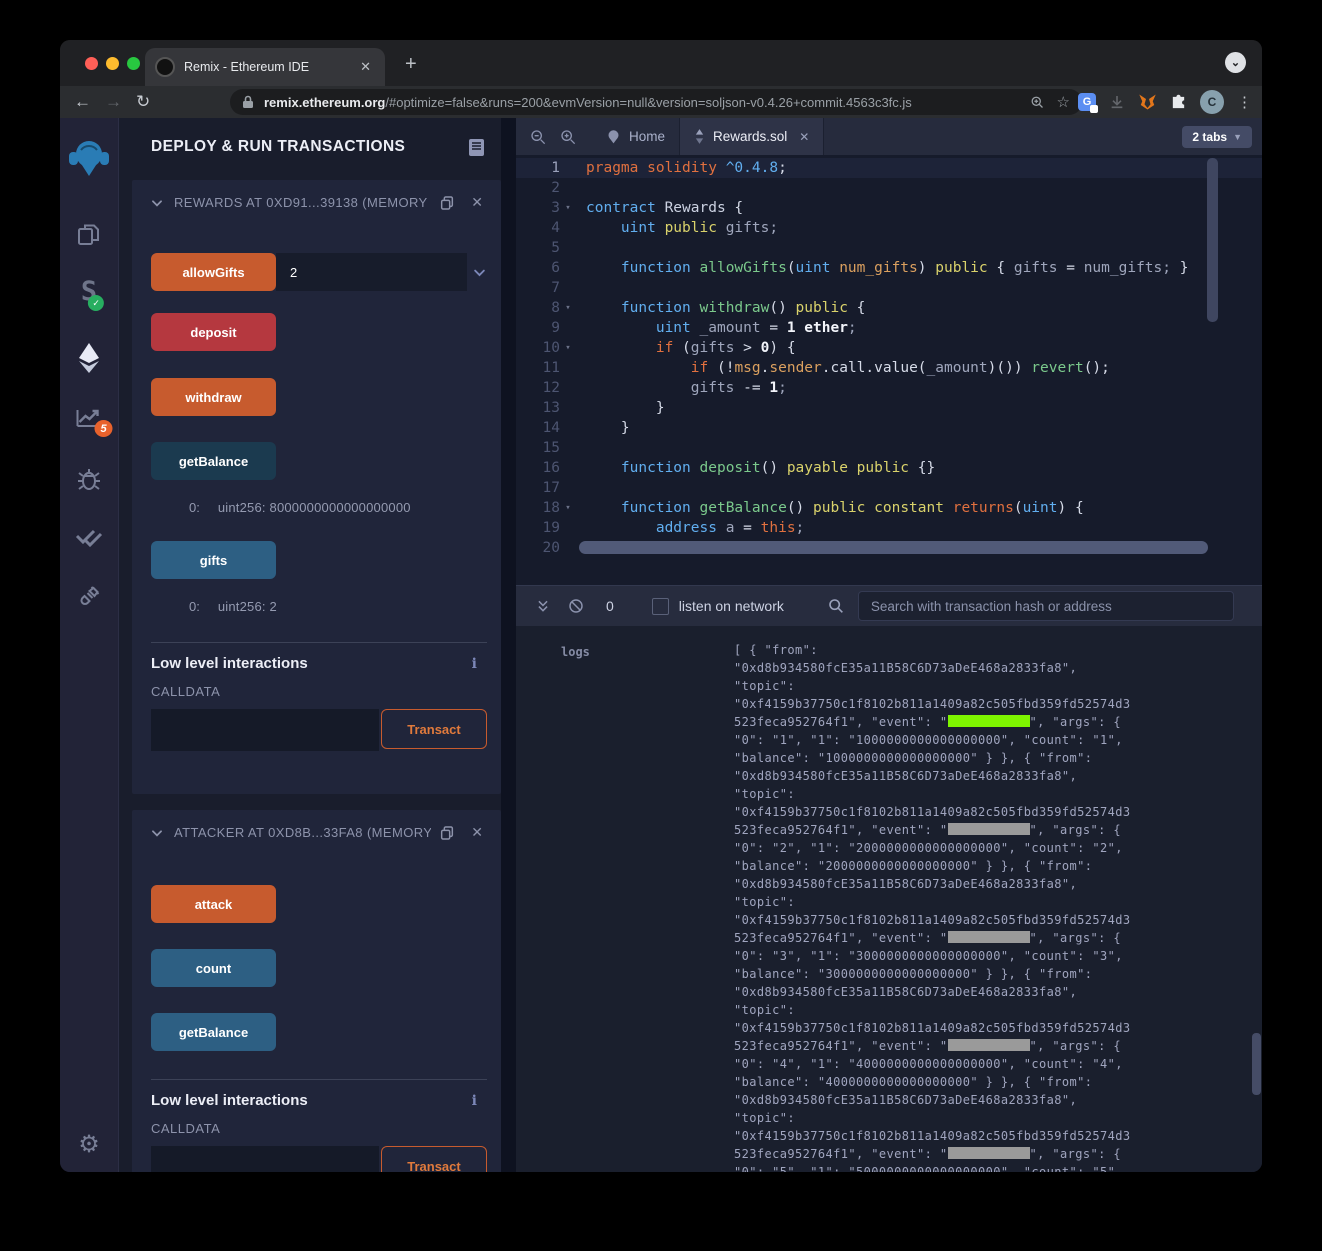 The width and height of the screenshot is (1322, 1251). Describe the element at coordinates (927, 938) in the screenshot. I see `log-line: 523feca952764f1", "event": " ", "args": {` at that location.